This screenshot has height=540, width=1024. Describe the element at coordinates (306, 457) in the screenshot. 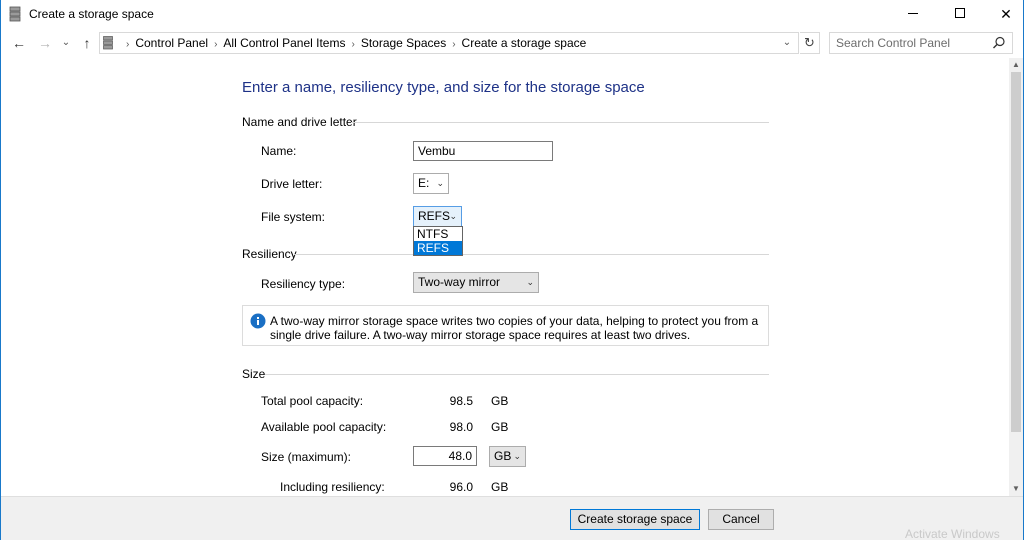

I see `size-maximum-label: Size (maximum):` at that location.